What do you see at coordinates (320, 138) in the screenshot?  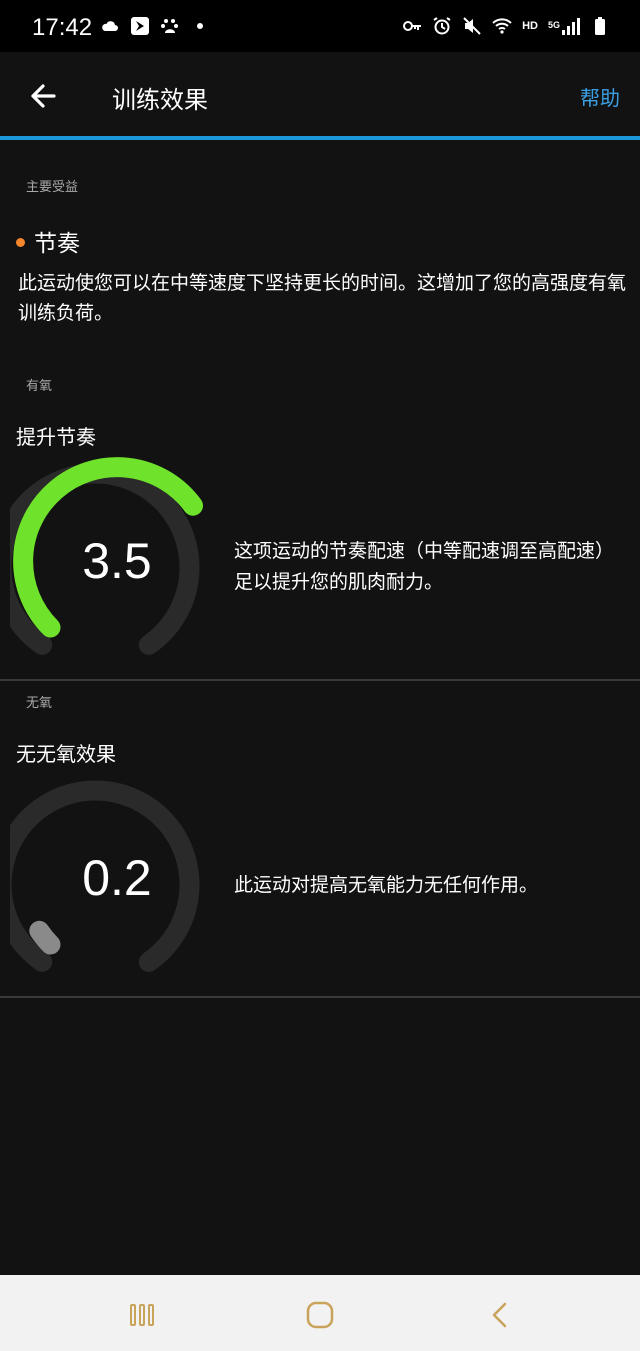 I see `appbar-accent-divider` at bounding box center [320, 138].